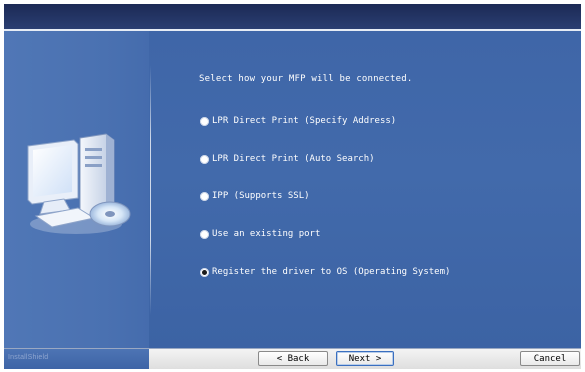 Image resolution: width=585 pixels, height=372 pixels. What do you see at coordinates (150, 190) in the screenshot?
I see `vertical-divider` at bounding box center [150, 190].